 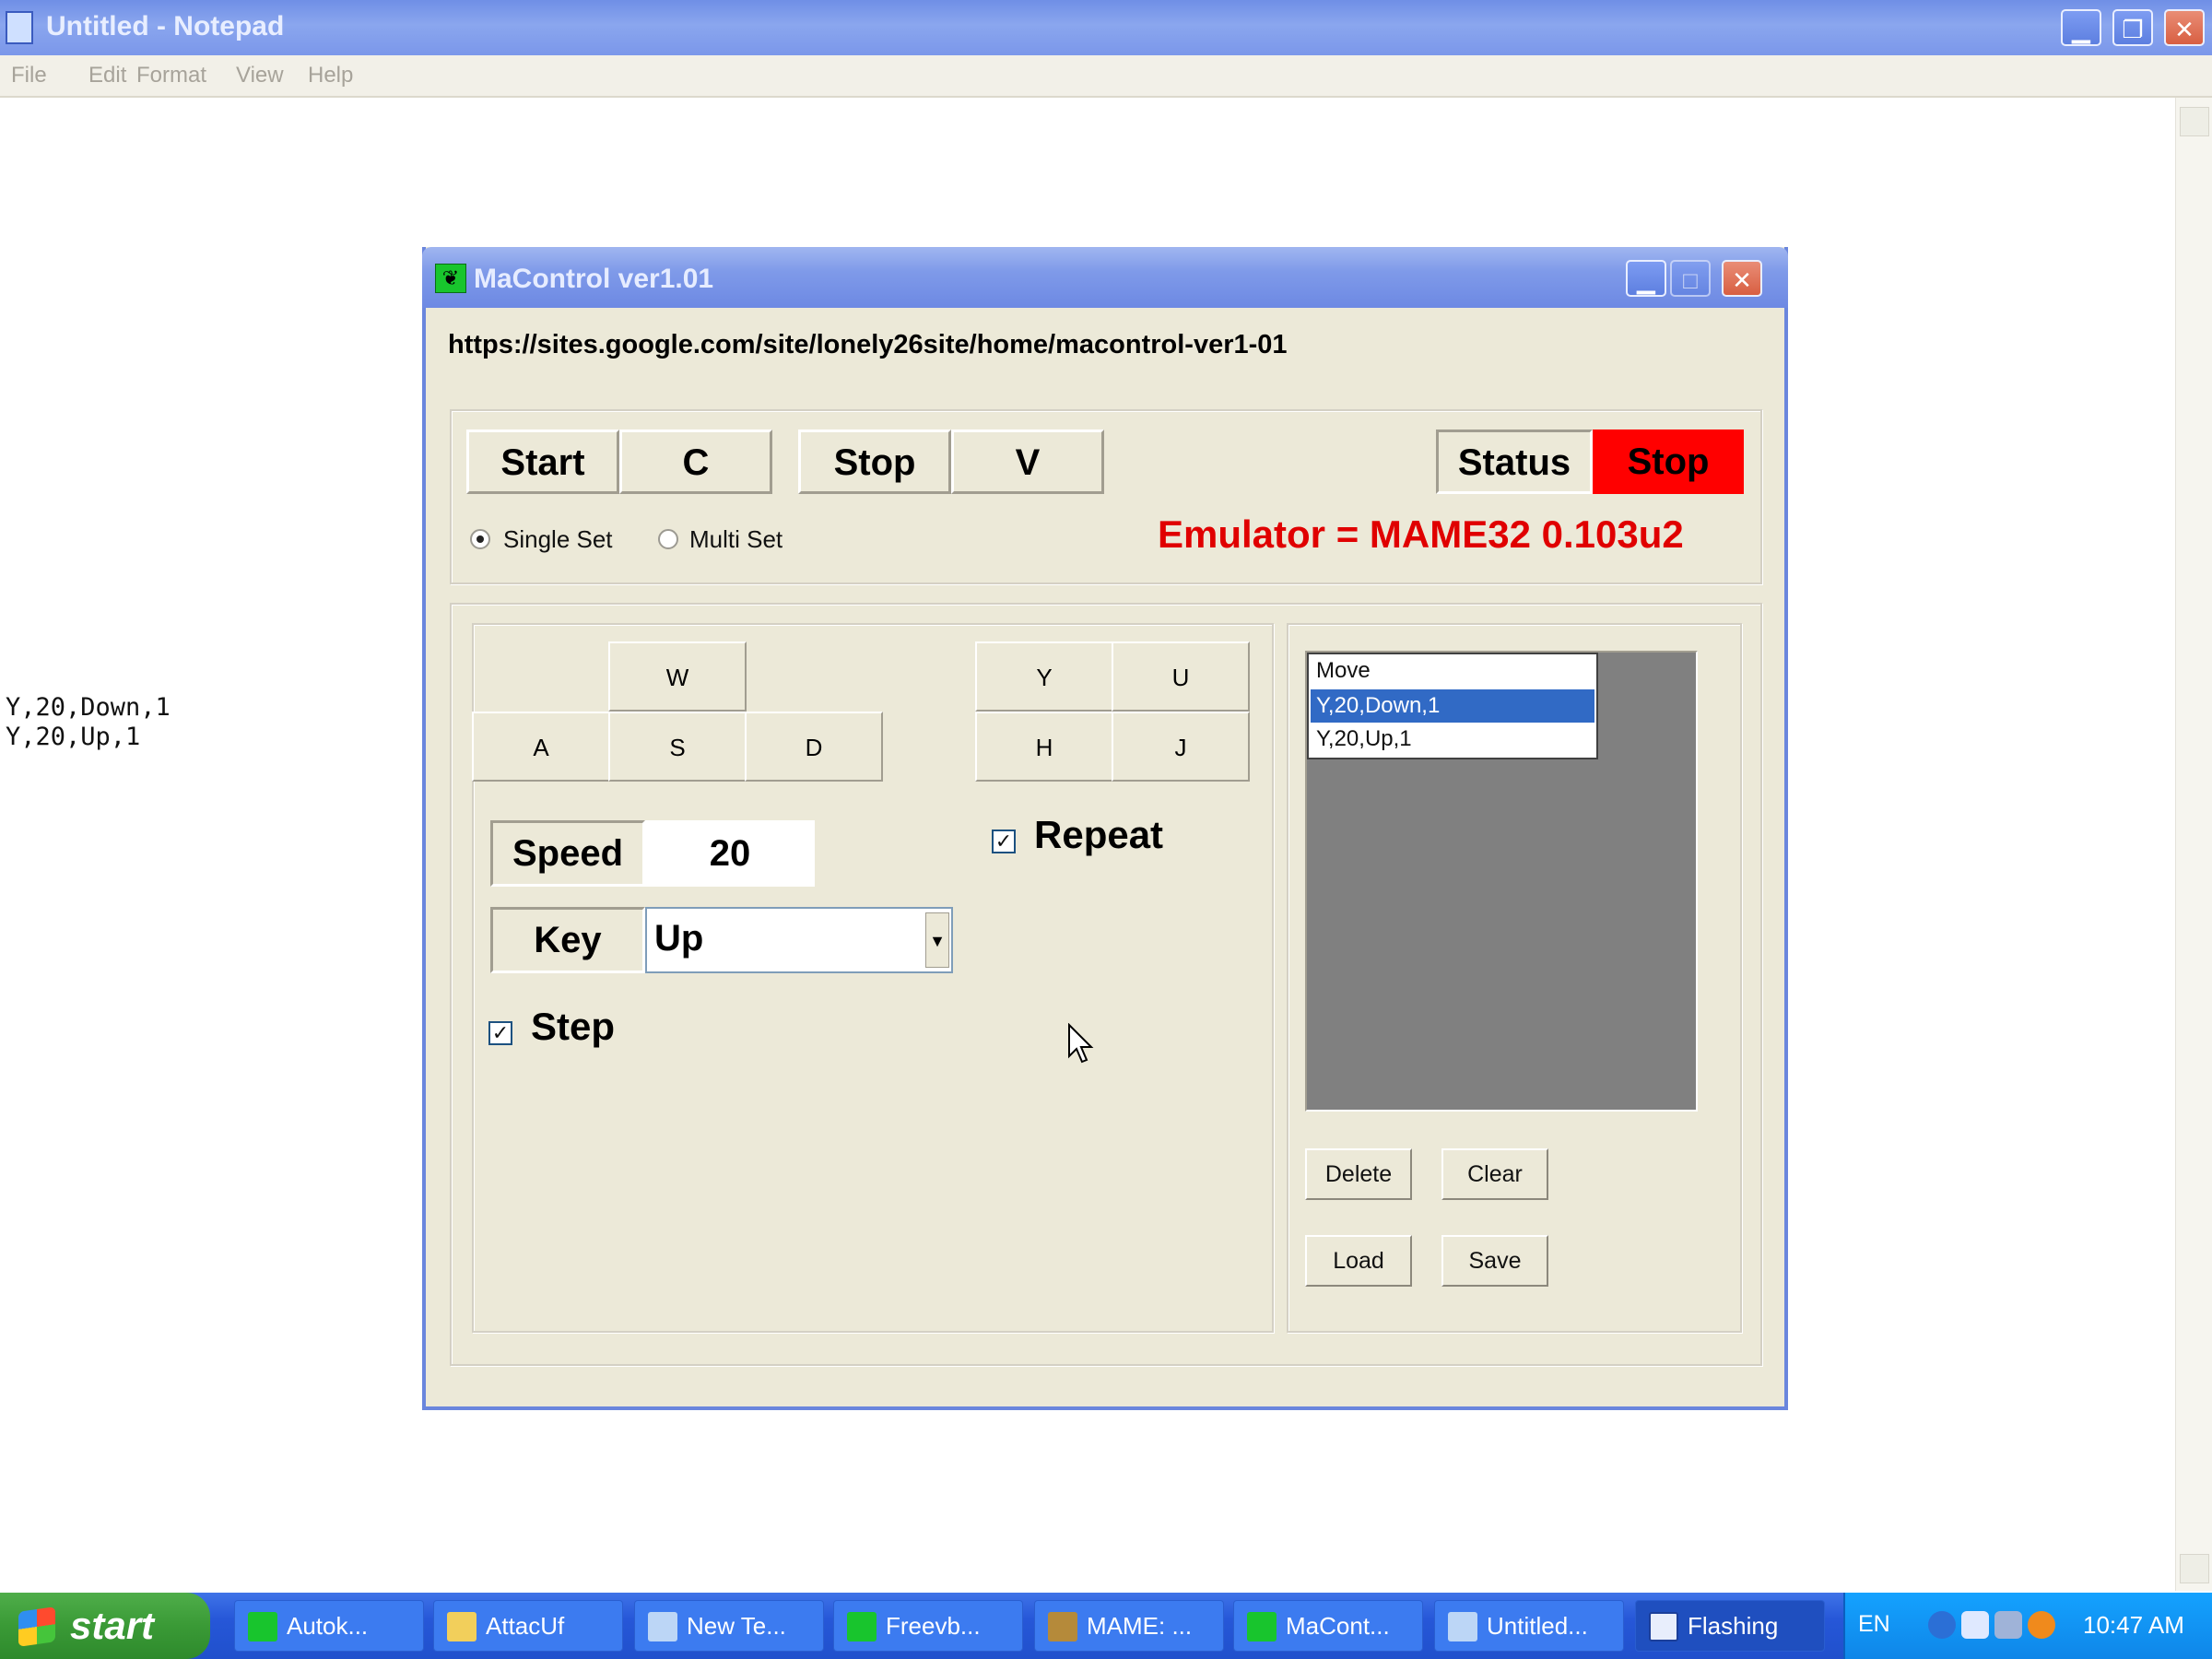 What do you see at coordinates (2194, 121) in the screenshot?
I see `scroll-up-icon` at bounding box center [2194, 121].